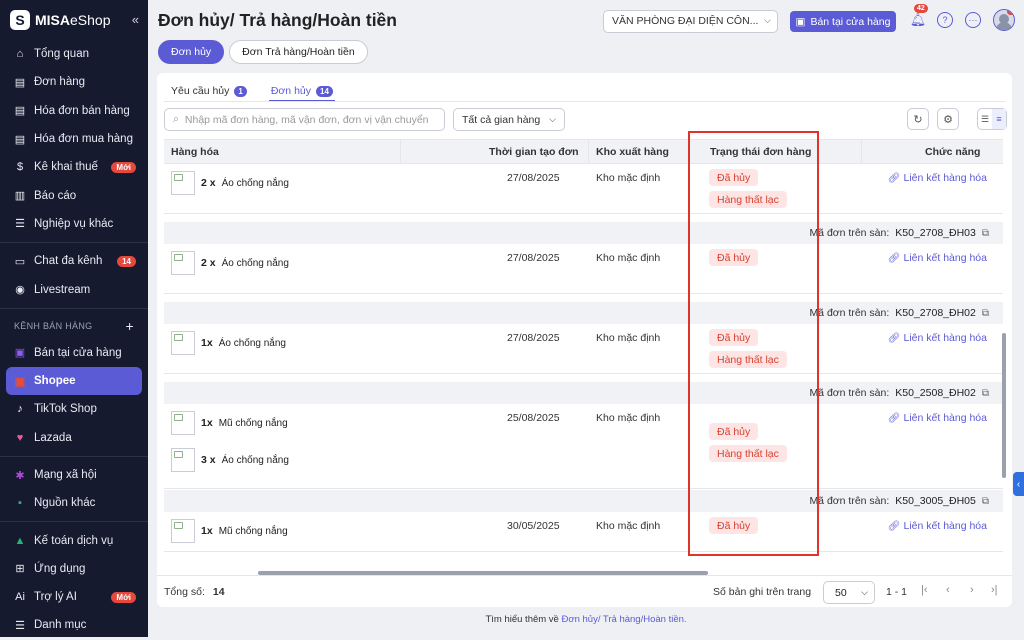 This screenshot has height=640, width=1024. Describe the element at coordinates (74, 438) in the screenshot. I see `sidebar-item-lazada: ♥ Lazada` at that location.